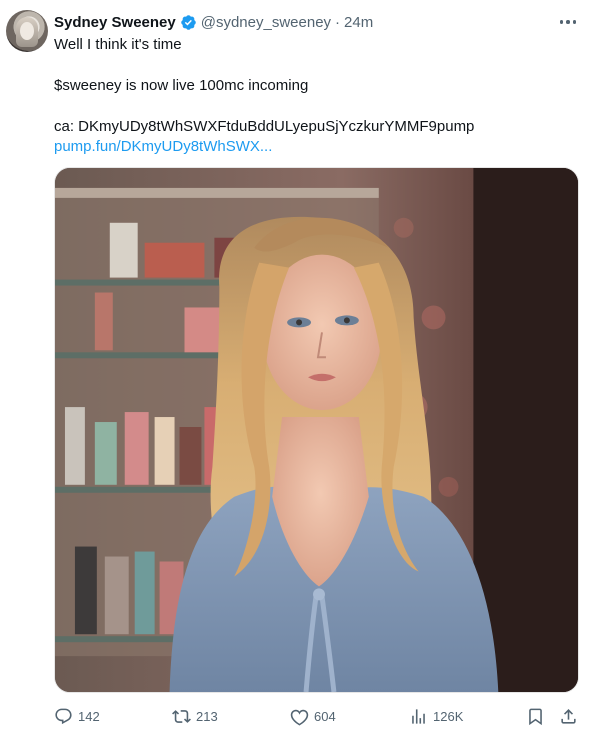 Image resolution: width=589 pixels, height=738 pixels. What do you see at coordinates (118, 44) in the screenshot?
I see `tweet-text-line-1: Well I think it's time` at bounding box center [118, 44].